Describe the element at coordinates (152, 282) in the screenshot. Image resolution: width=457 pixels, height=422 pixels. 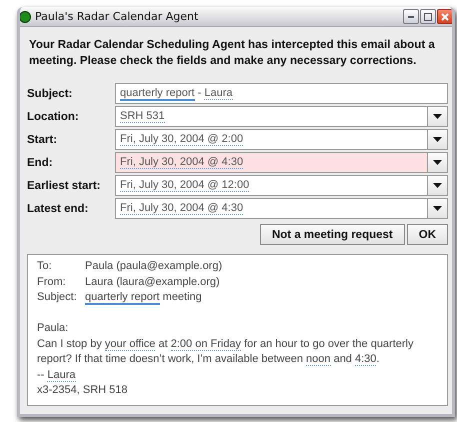
I see `header-value: Laura (laura@example.org)` at that location.